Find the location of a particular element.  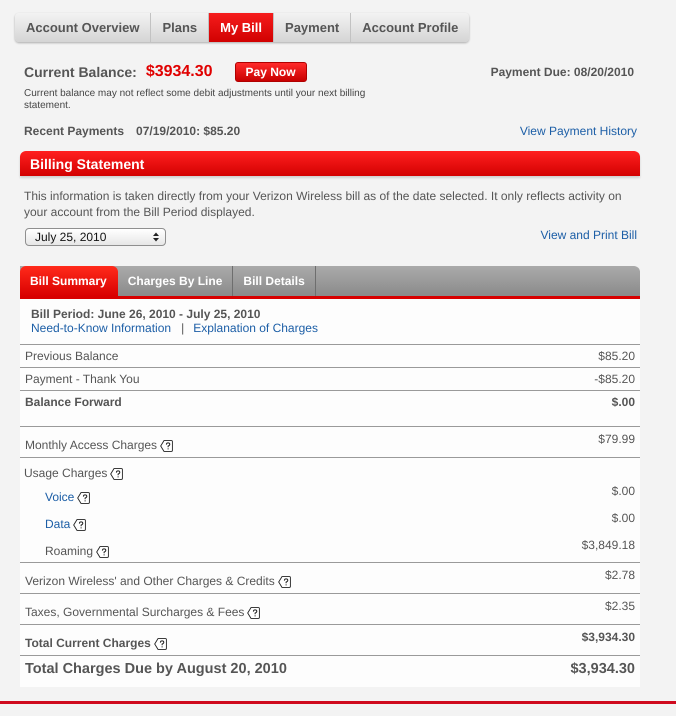

bill-tab: Bill Summary is located at coordinates (69, 281).